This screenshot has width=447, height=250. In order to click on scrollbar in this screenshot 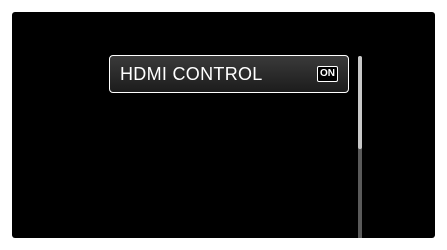, I will do `click(360, 147)`.